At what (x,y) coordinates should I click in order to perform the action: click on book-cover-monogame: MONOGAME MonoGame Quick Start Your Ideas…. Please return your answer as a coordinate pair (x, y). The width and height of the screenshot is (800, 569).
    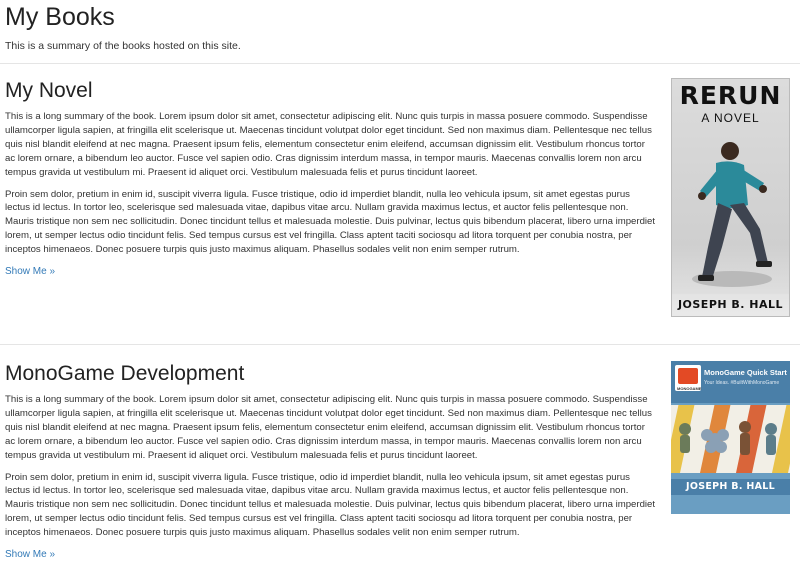
    Looking at the image, I should click on (730, 437).